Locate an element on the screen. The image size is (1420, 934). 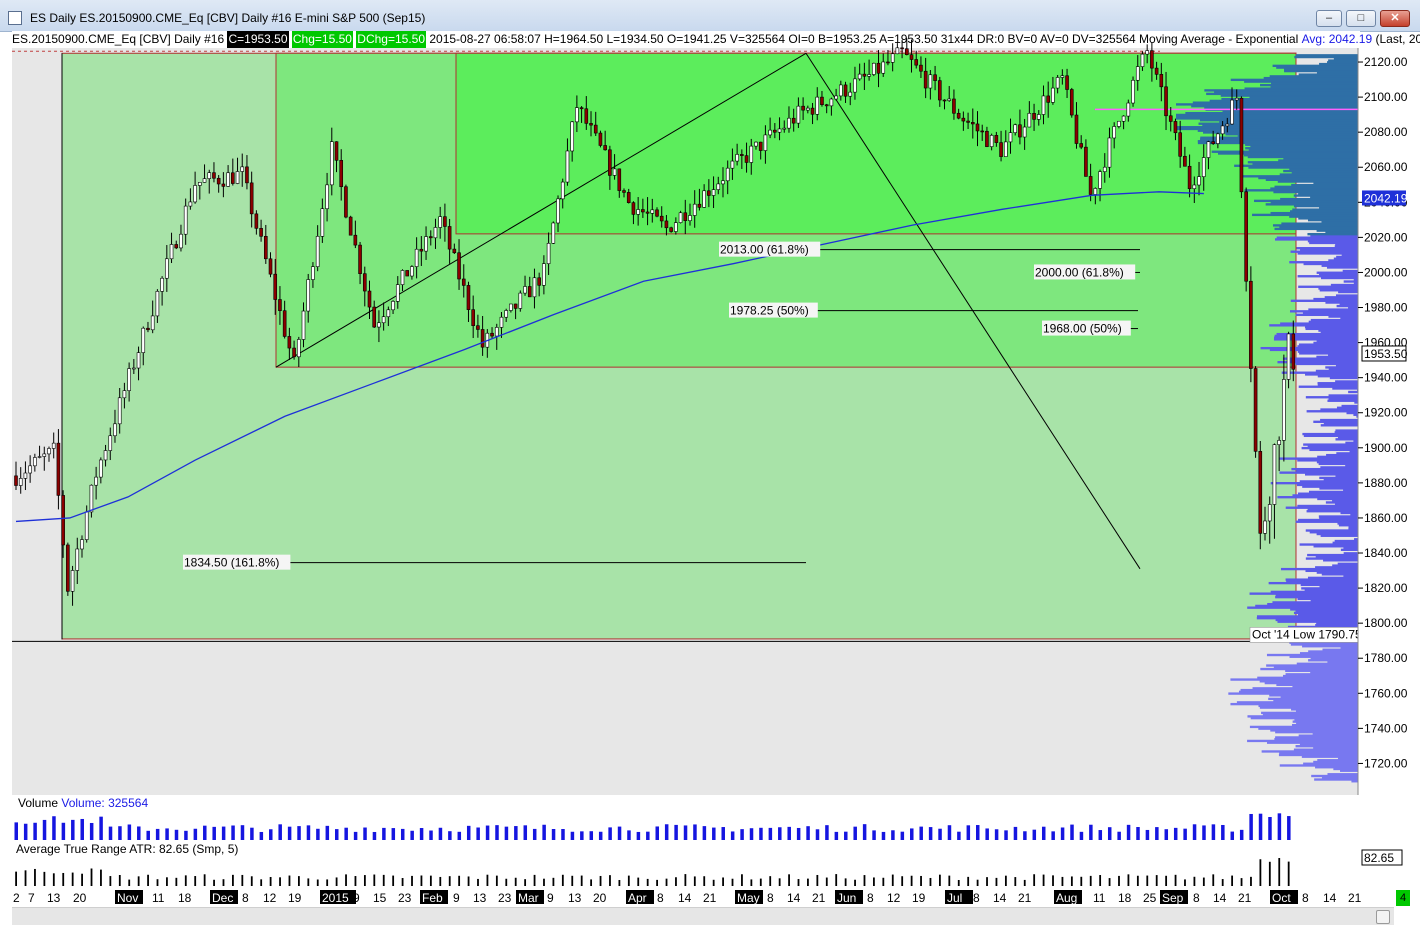
zone-inner is located at coordinates (876, 143).